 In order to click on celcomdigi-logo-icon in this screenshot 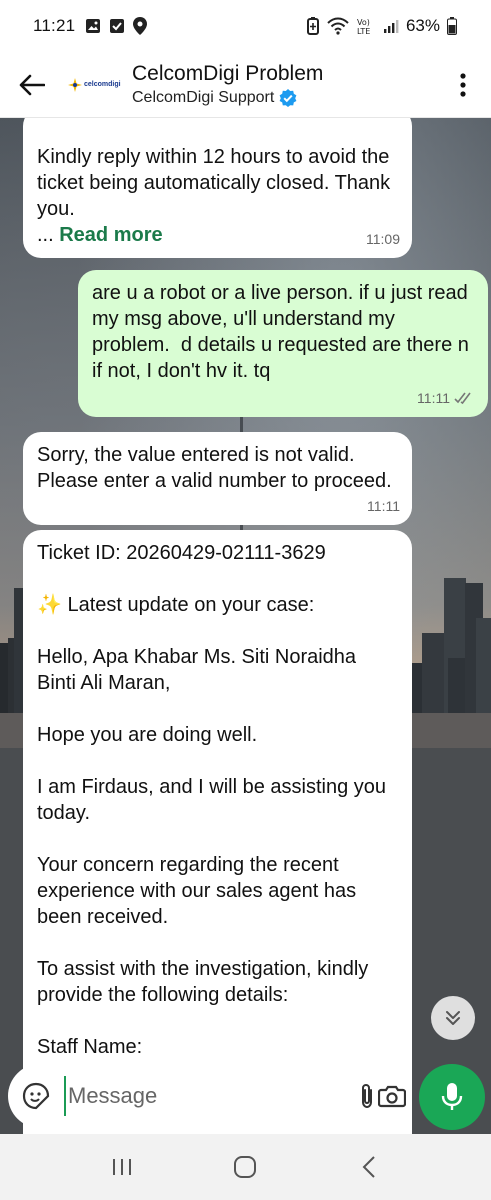, I will do `click(75, 84)`.